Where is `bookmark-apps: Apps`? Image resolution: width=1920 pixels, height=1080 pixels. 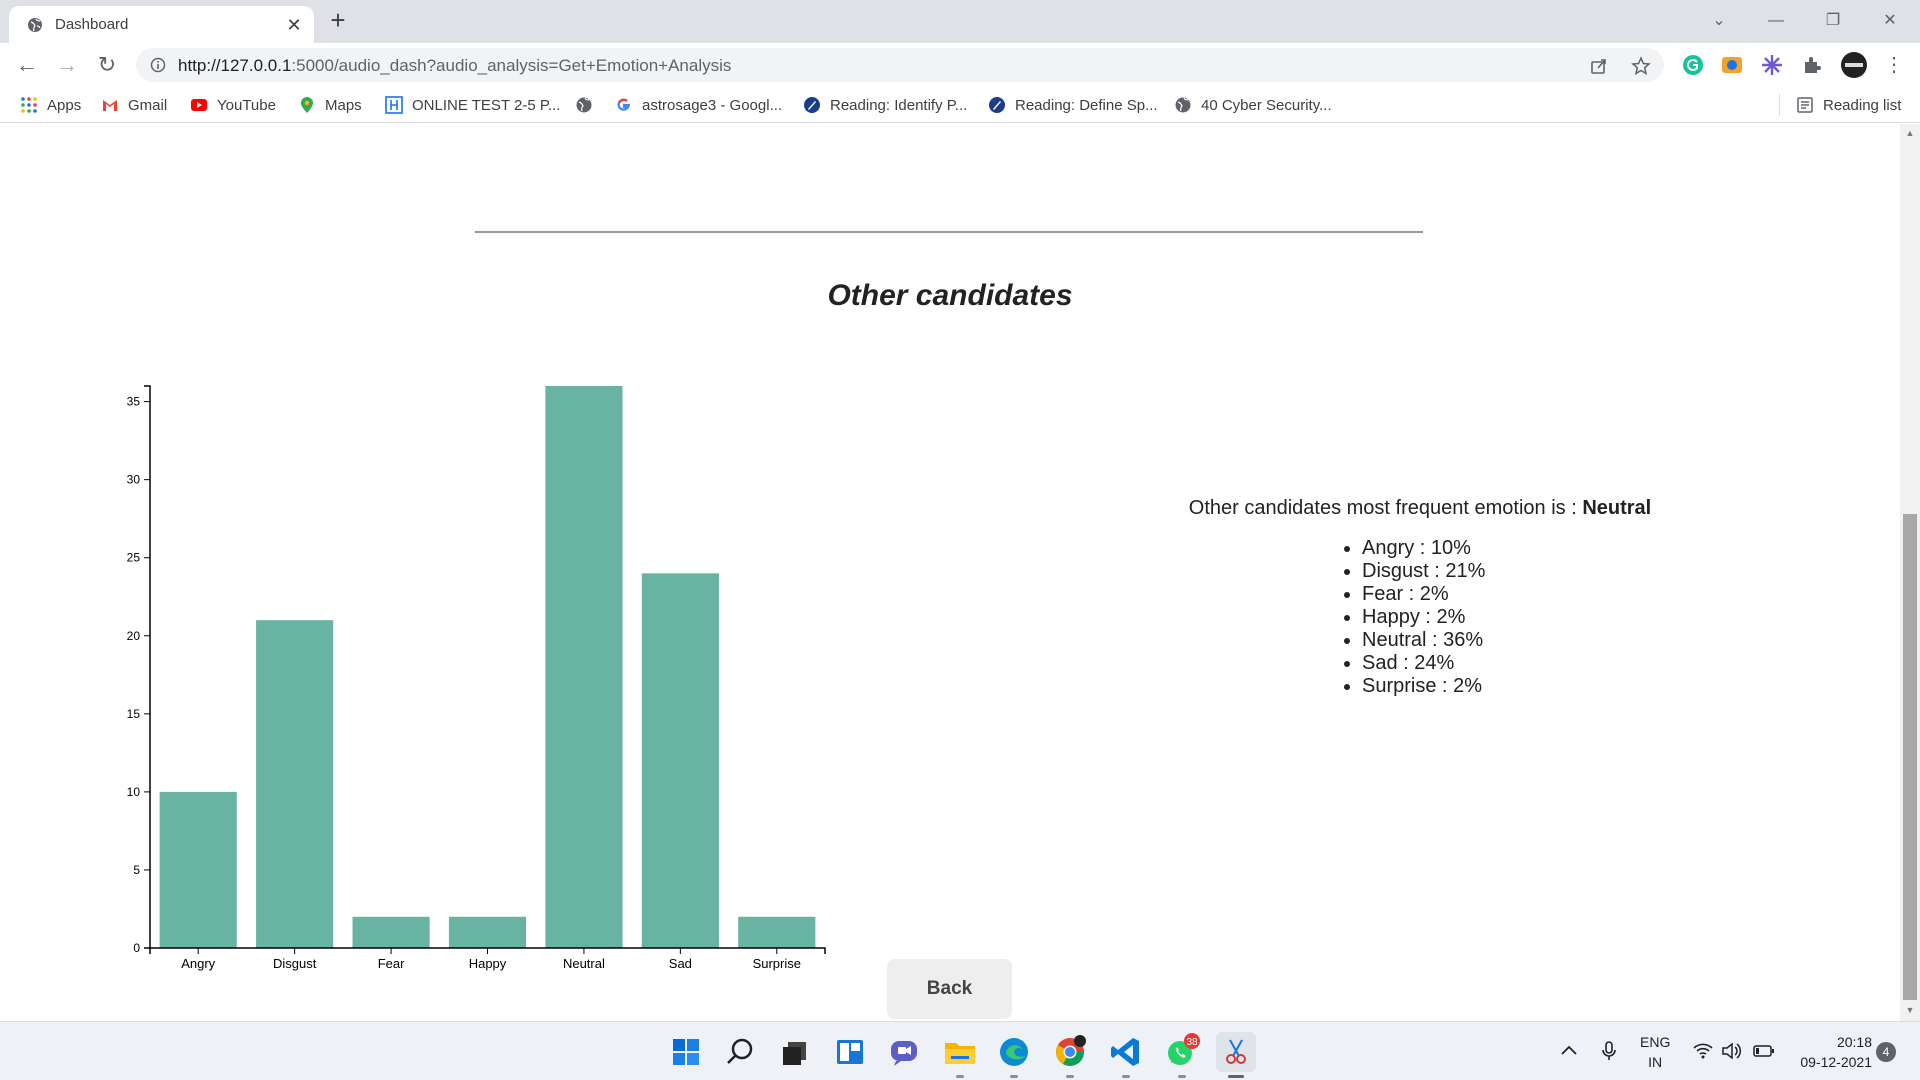 bookmark-apps: Apps is located at coordinates (50, 105).